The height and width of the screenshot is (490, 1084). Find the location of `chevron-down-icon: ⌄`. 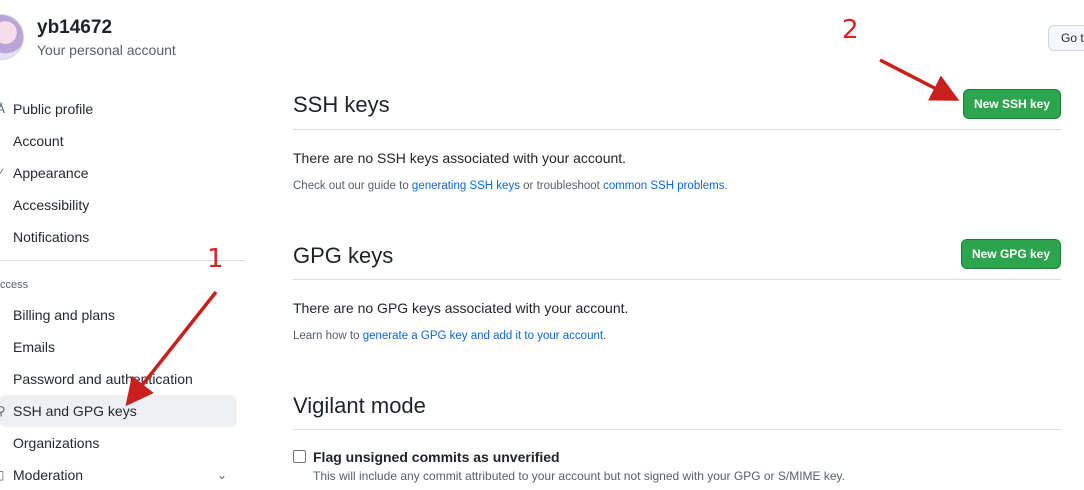

chevron-down-icon: ⌄ is located at coordinates (222, 475).